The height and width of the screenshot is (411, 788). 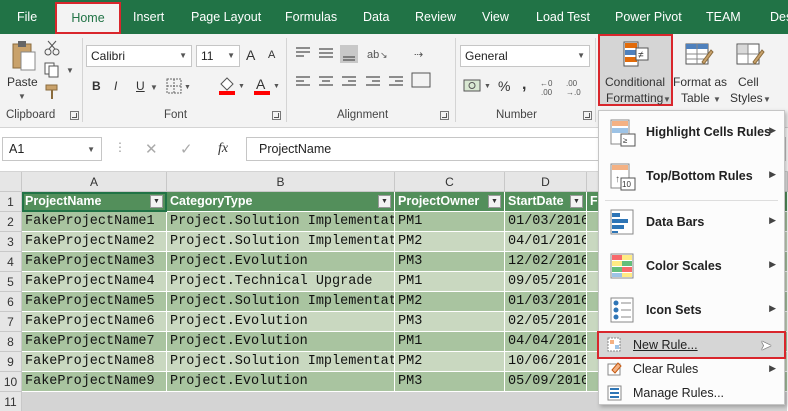 I want to click on tab-page-layout: Page Layout, so click(x=226, y=17).